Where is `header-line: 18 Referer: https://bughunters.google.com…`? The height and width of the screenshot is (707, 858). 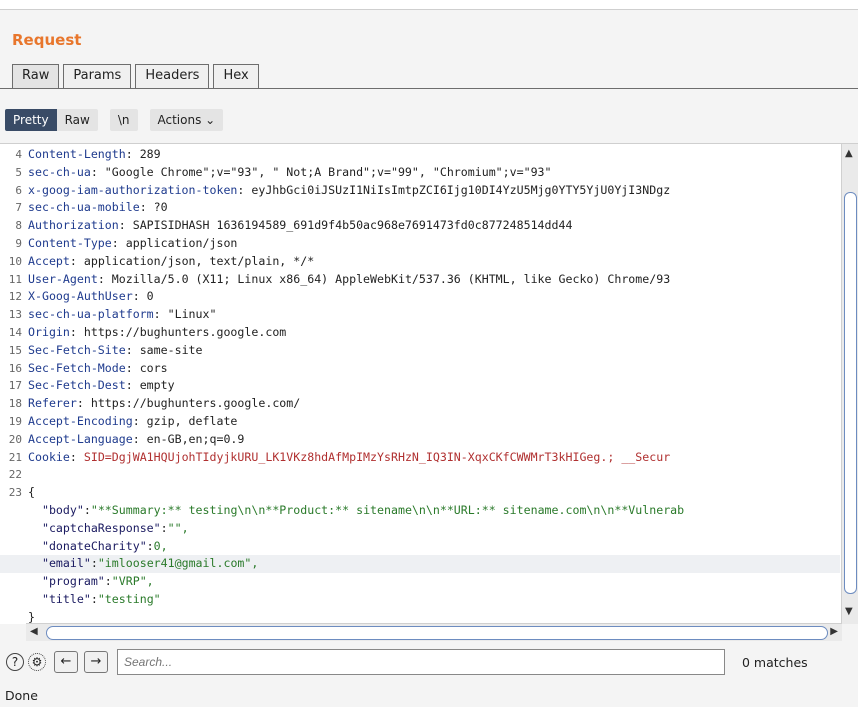 header-line: 18 Referer: https://bughunters.google.com… is located at coordinates (420, 404).